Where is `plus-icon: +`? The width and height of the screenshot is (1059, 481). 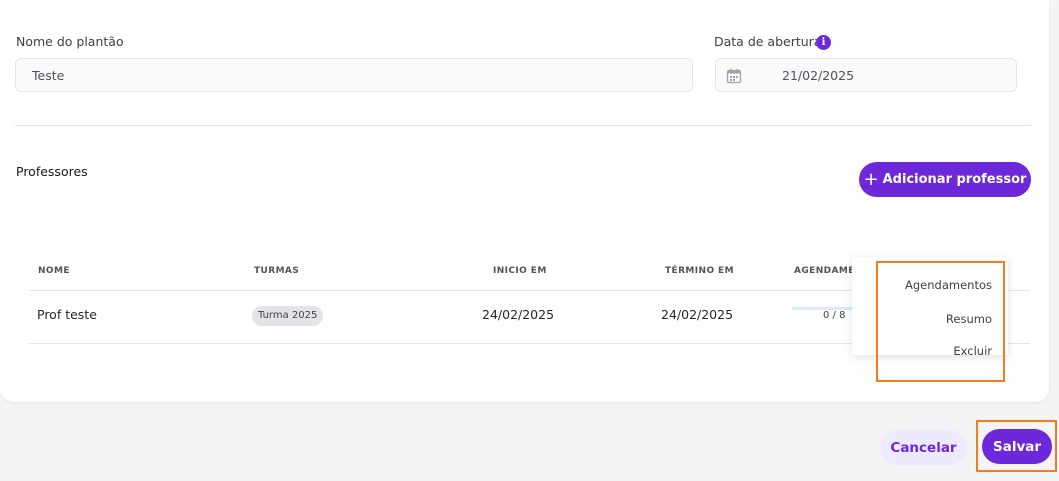 plus-icon: + is located at coordinates (871, 179).